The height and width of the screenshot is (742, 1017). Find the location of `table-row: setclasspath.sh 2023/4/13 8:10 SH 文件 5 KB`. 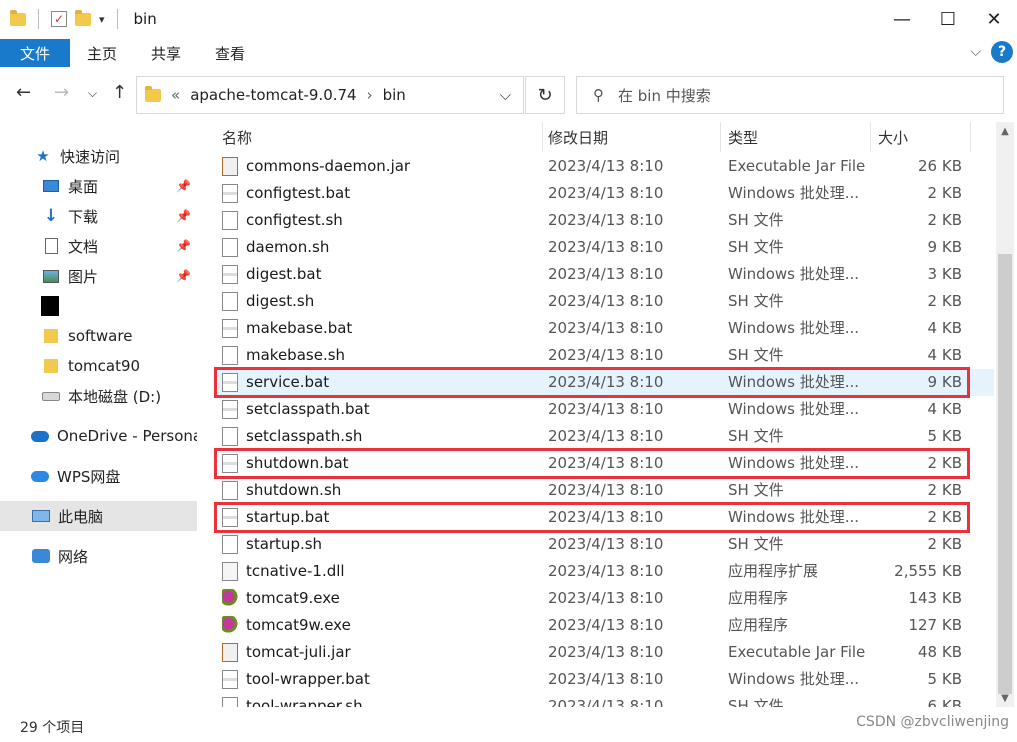

table-row: setclasspath.sh 2023/4/13 8:10 SH 文件 5 KB is located at coordinates (604, 436).